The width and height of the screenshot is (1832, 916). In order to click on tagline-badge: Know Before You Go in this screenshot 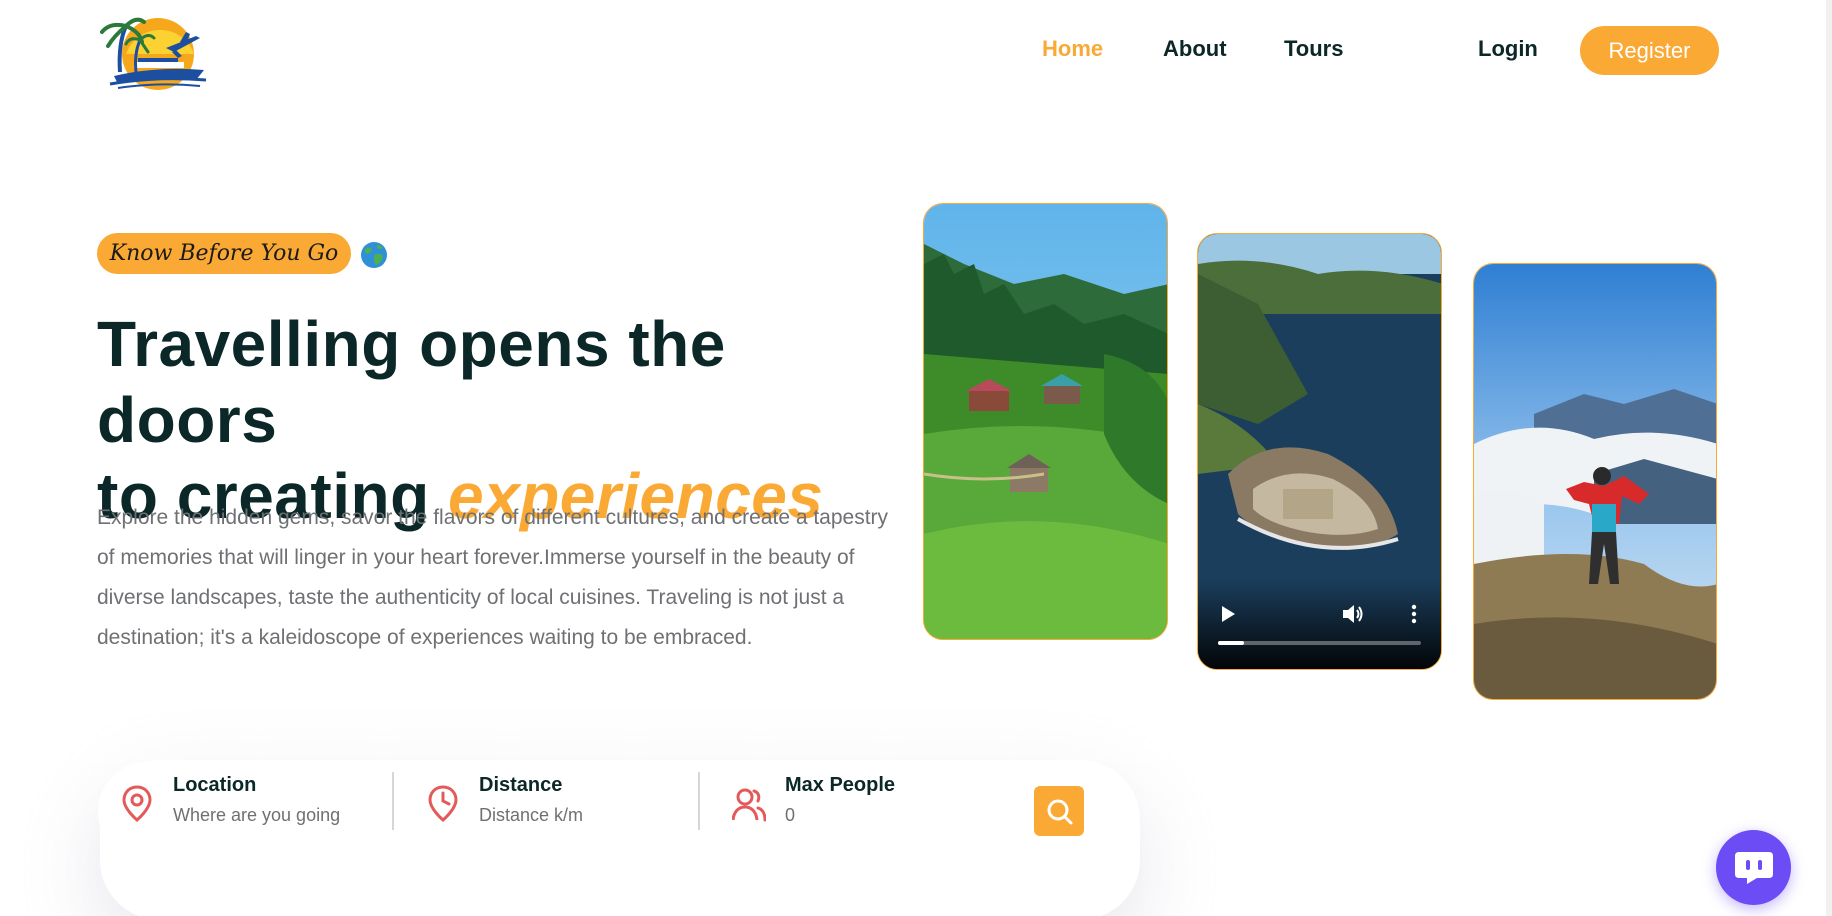, I will do `click(224, 253)`.